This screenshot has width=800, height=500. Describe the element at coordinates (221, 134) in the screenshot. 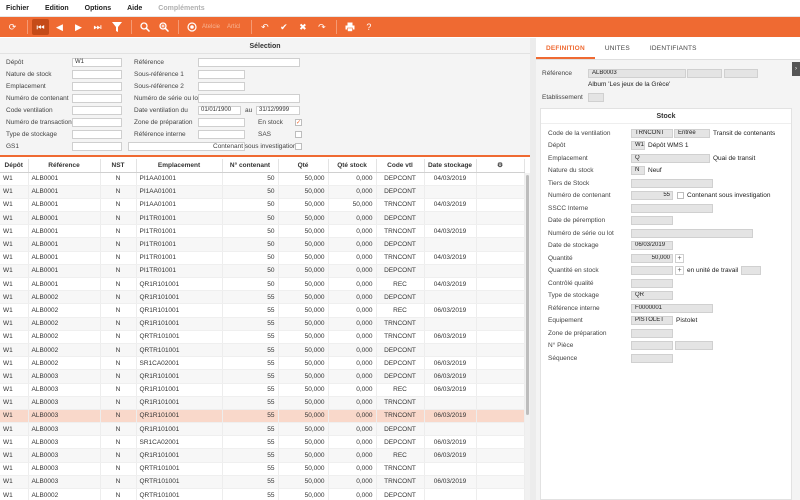

I see `ref-interne-field` at that location.